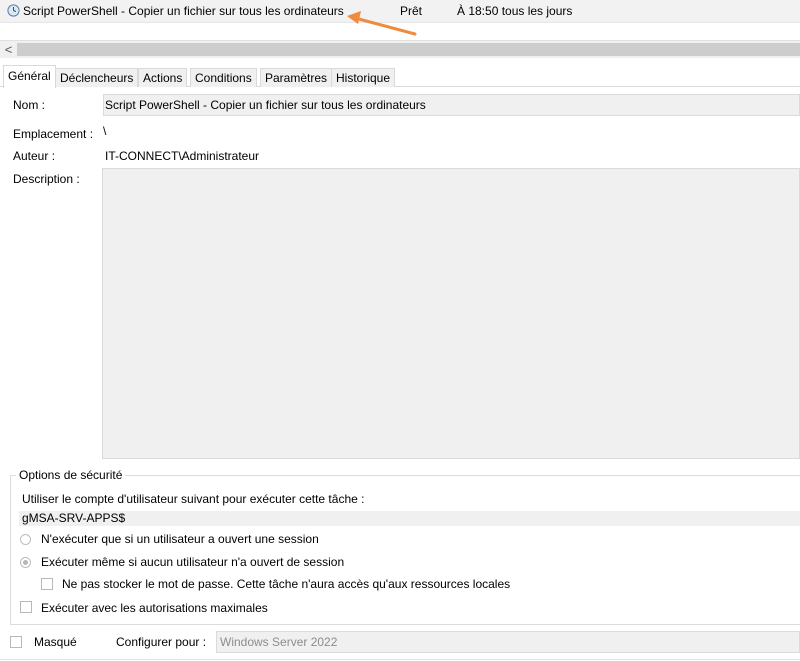 This screenshot has width=800, height=661. What do you see at coordinates (29, 76) in the screenshot?
I see `tab-general: Général` at bounding box center [29, 76].